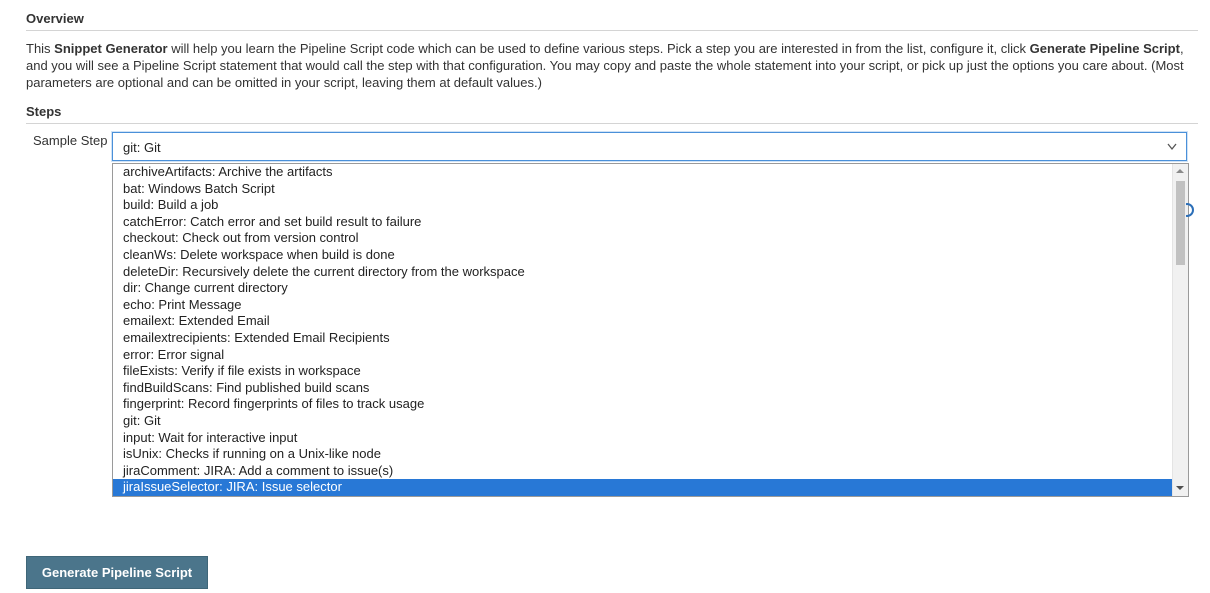 This screenshot has width=1210, height=593. What do you see at coordinates (1180, 488) in the screenshot?
I see `scroll-down-arrow-icon` at bounding box center [1180, 488].